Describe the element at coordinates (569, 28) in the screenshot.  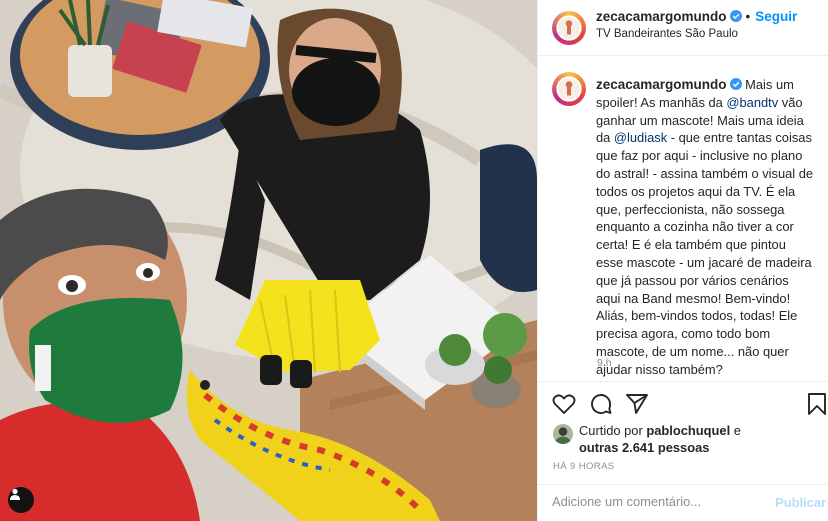
I see `avatar` at that location.